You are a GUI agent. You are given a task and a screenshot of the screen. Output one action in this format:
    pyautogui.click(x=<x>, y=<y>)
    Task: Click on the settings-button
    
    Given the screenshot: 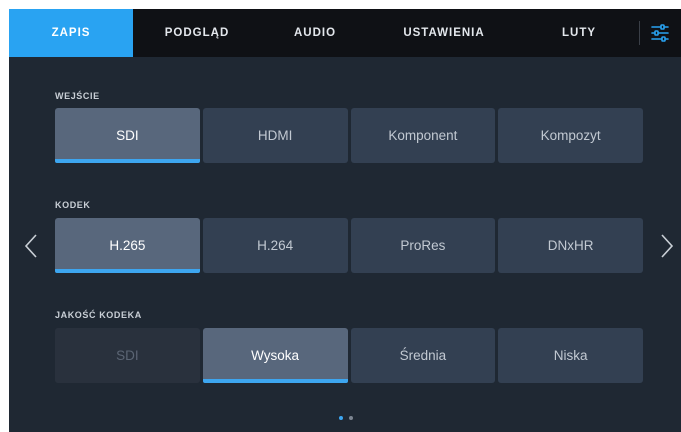 What is the action you would take?
    pyautogui.click(x=660, y=33)
    